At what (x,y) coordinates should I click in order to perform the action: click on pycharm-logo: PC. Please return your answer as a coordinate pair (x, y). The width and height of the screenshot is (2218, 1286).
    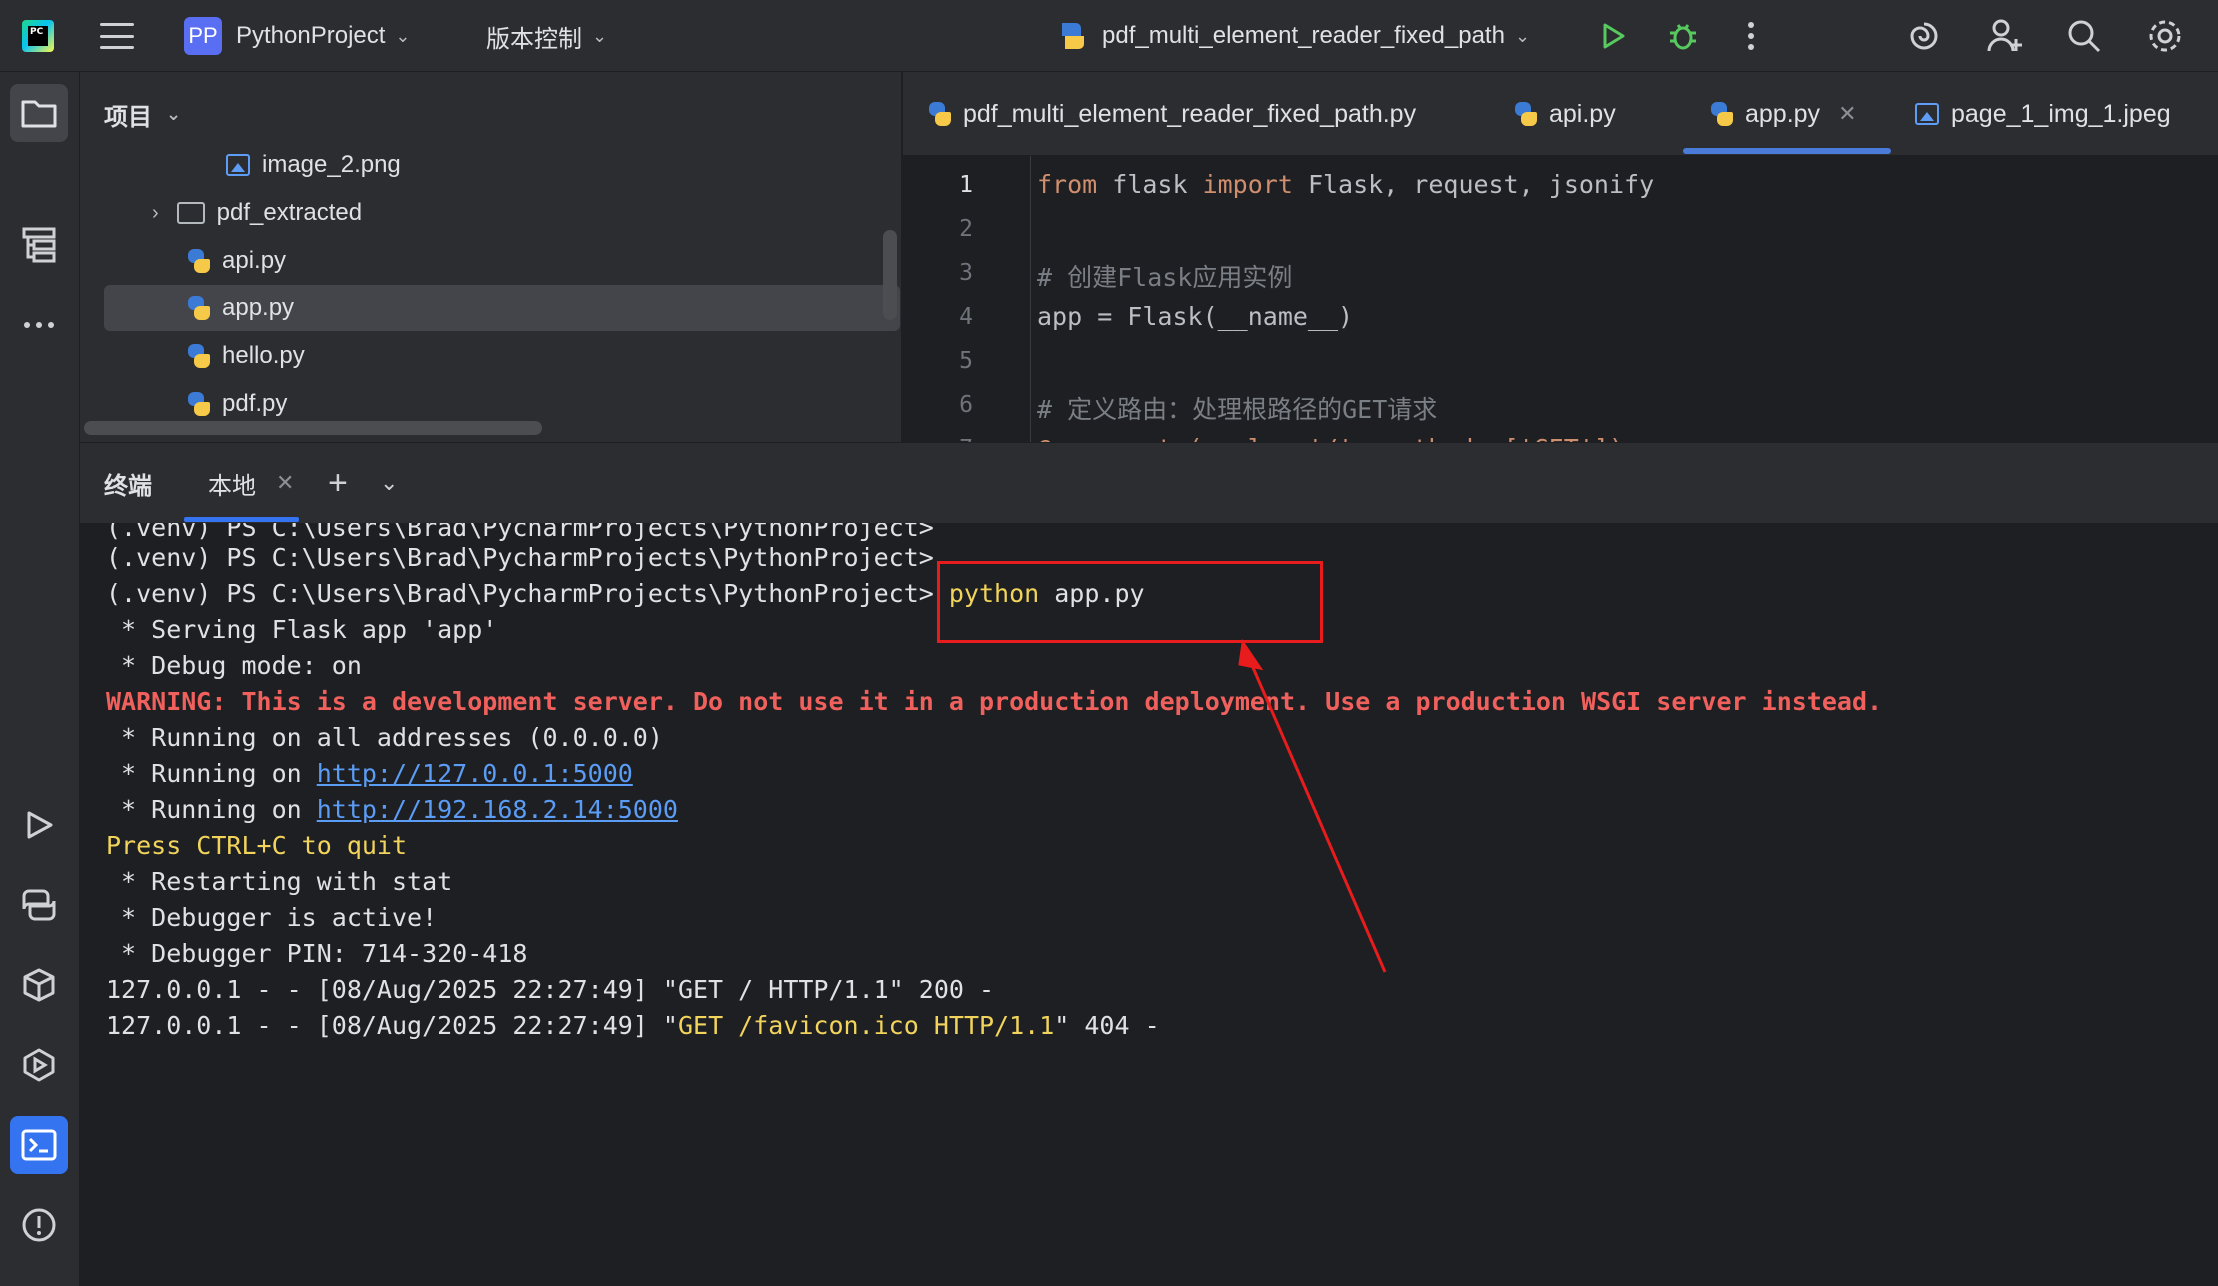
    Looking at the image, I should click on (38, 36).